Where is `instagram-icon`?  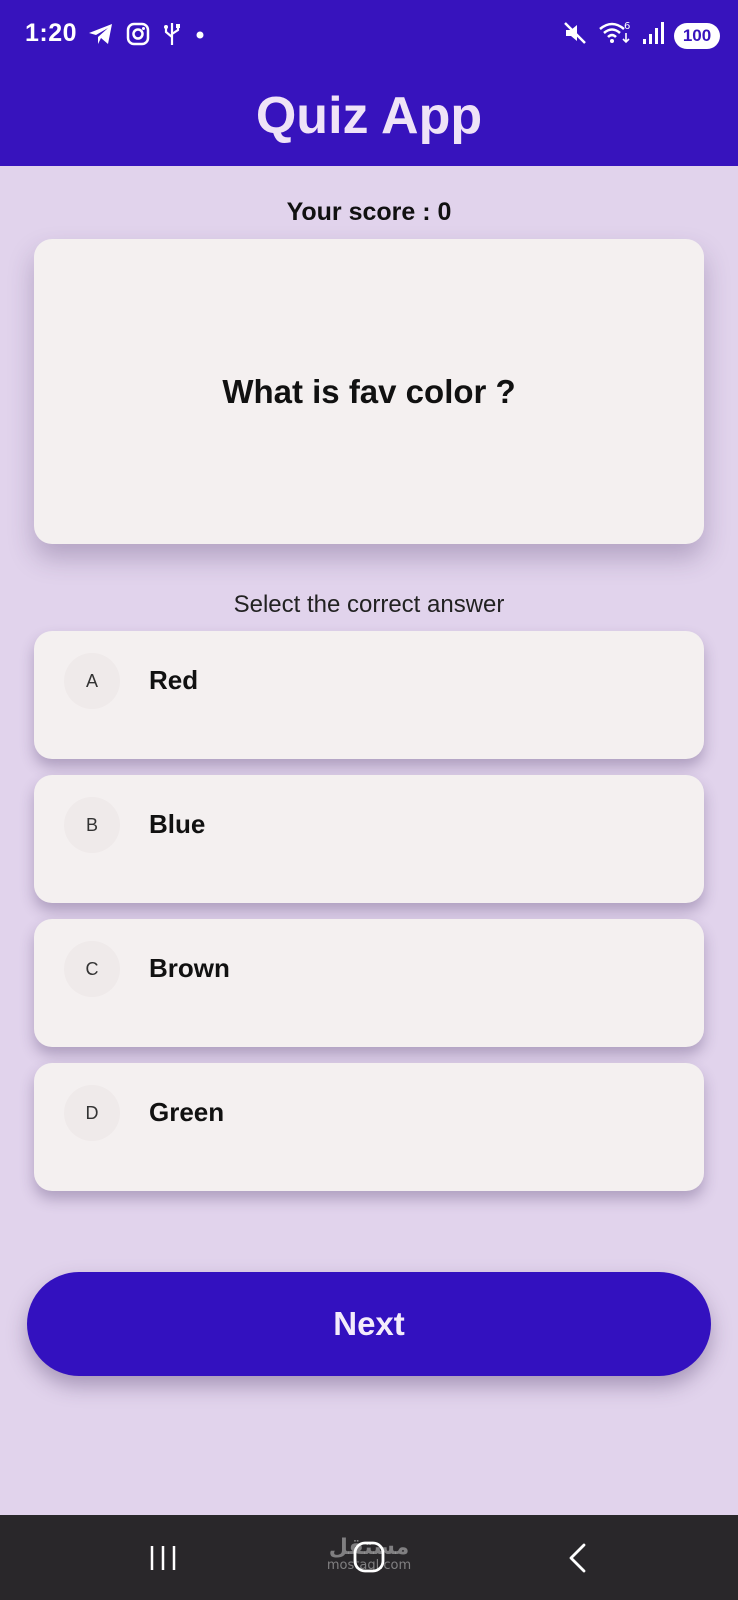 instagram-icon is located at coordinates (138, 36).